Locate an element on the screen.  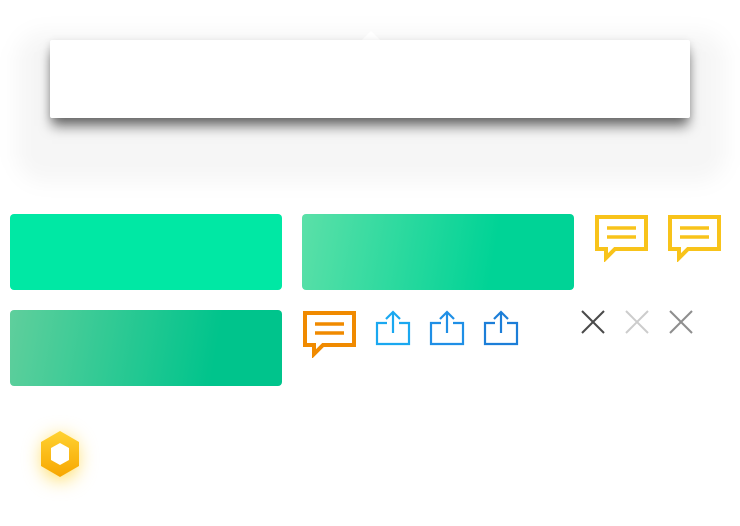
popover-caret is located at coordinates (371, 35).